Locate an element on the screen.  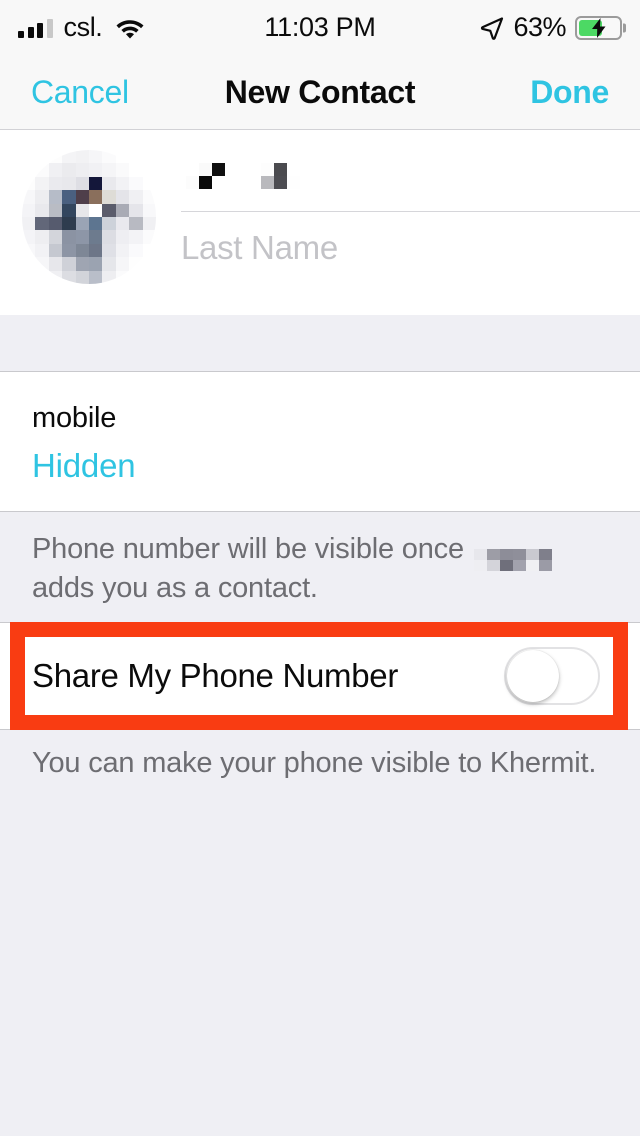
share-phone-number-section: Share My Phone Number is located at coordinates (320, 675).